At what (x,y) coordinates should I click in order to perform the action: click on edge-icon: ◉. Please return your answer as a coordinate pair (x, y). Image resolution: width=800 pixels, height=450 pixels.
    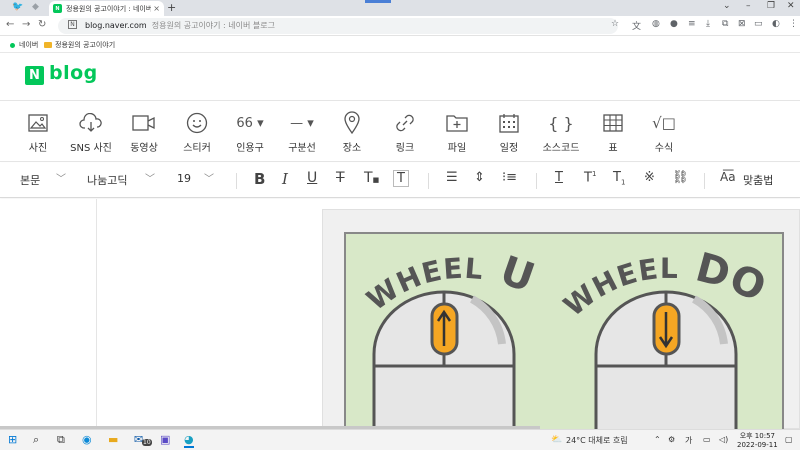
    Looking at the image, I should click on (87, 439).